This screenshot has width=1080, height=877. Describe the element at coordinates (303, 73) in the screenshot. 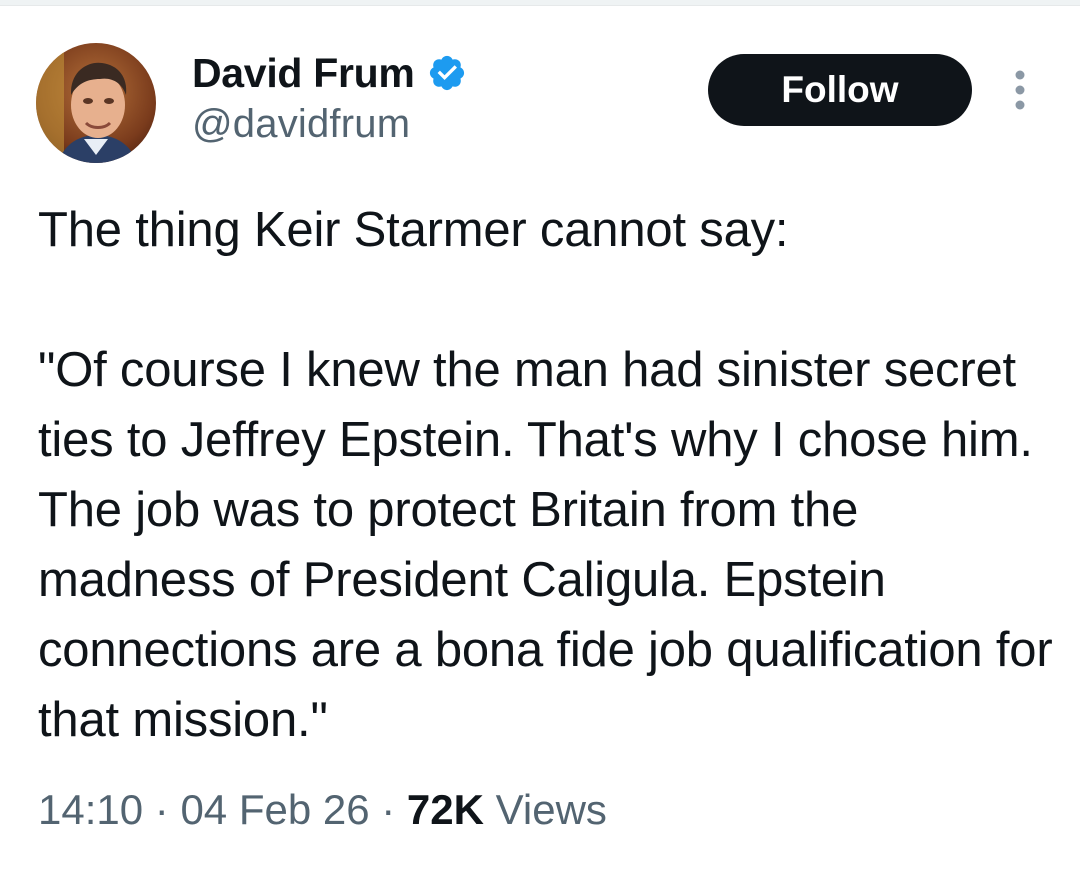

I see `author-name: David Frum` at that location.